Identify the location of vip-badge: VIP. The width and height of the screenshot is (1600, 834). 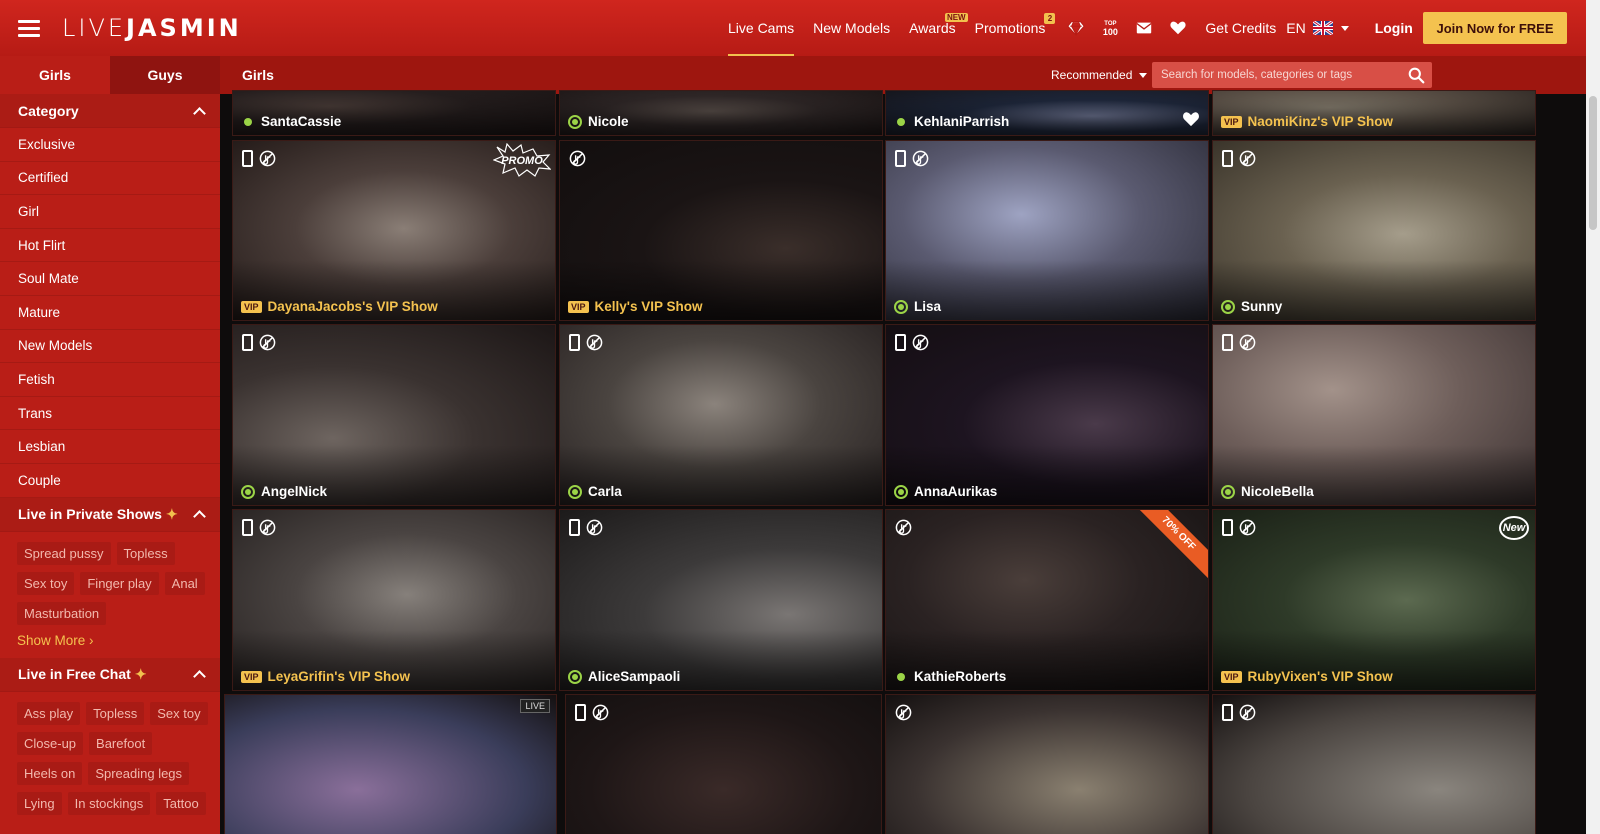
(251, 676).